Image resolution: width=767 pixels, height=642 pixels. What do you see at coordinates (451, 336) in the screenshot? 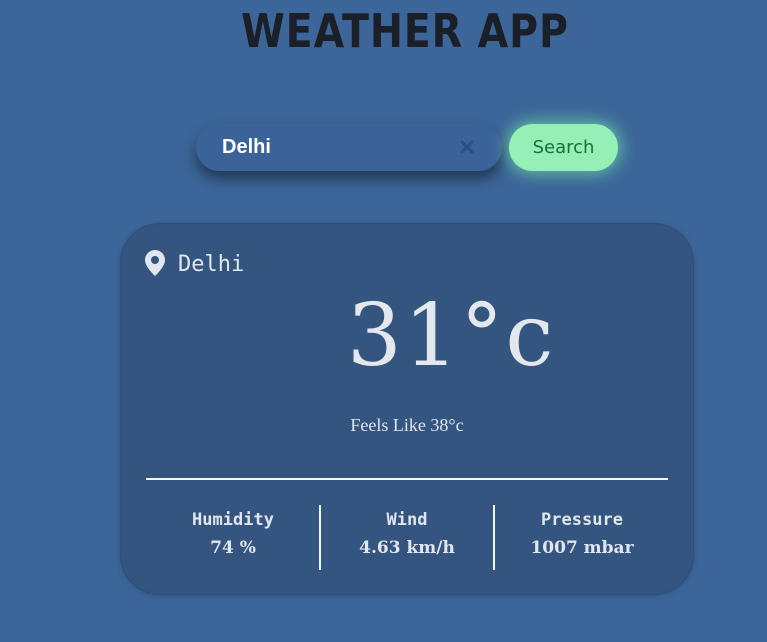
I see `temperature: 31°c` at bounding box center [451, 336].